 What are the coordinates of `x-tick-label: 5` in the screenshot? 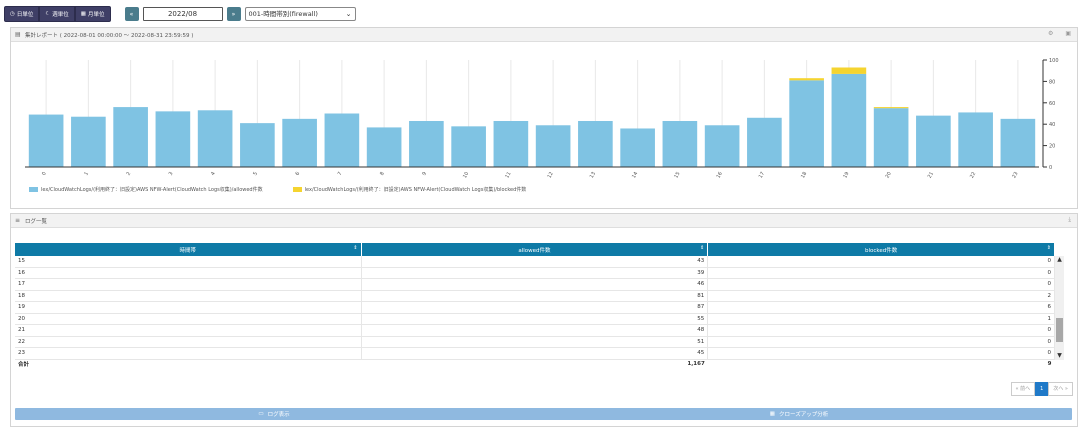 It's located at (255, 174).